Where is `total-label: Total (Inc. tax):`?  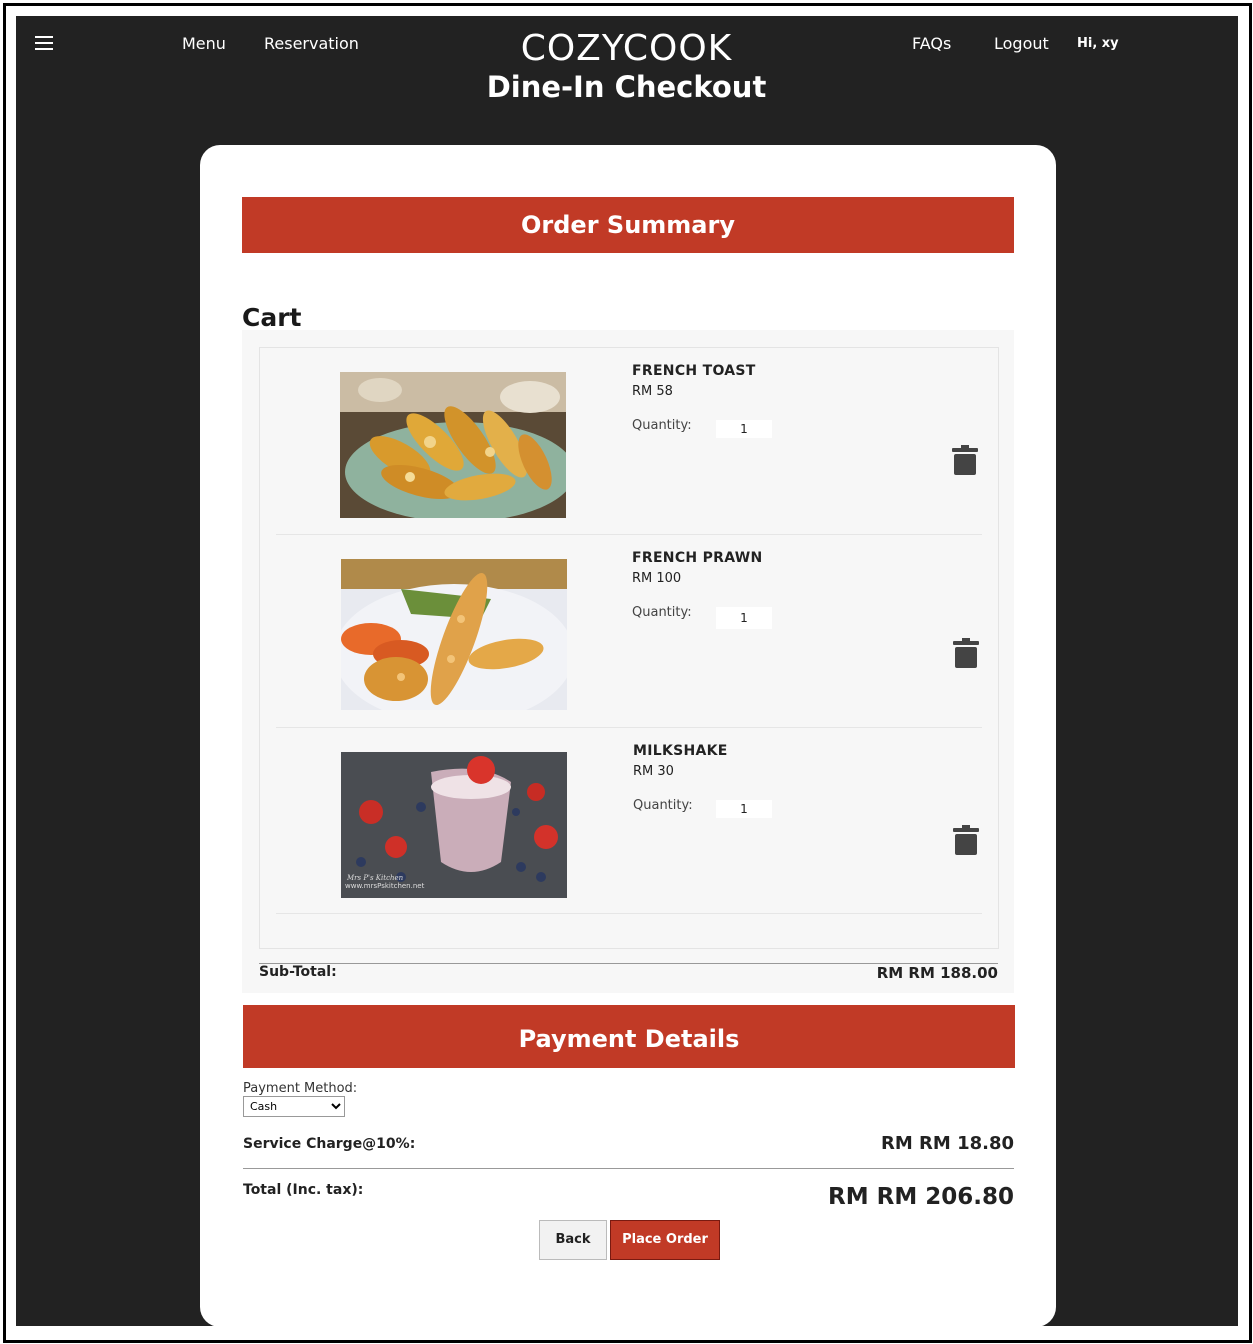 total-label: Total (Inc. tax): is located at coordinates (303, 1190).